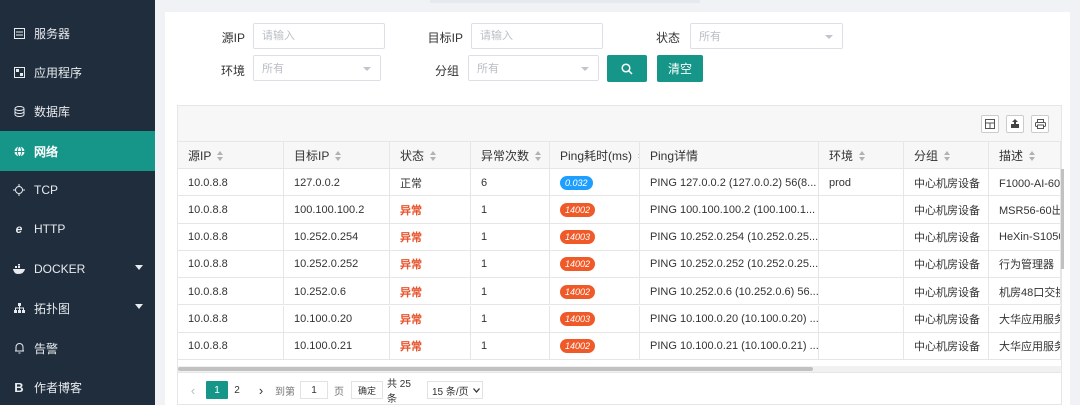  I want to click on export-icon, so click(1015, 124).